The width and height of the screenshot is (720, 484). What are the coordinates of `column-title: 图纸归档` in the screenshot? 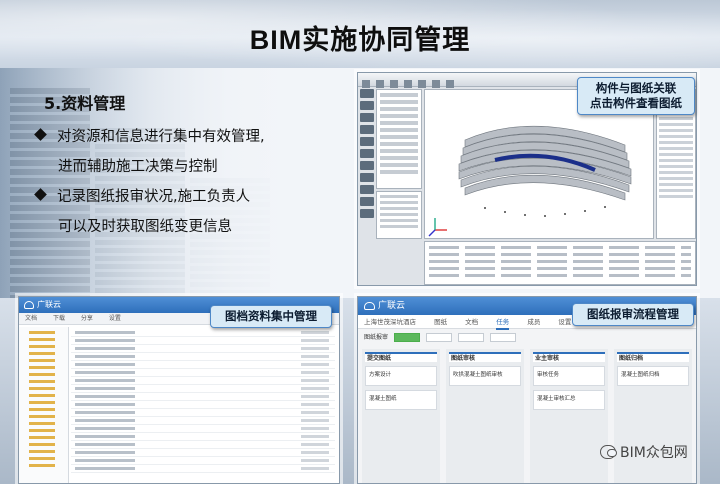 It's located at (653, 357).